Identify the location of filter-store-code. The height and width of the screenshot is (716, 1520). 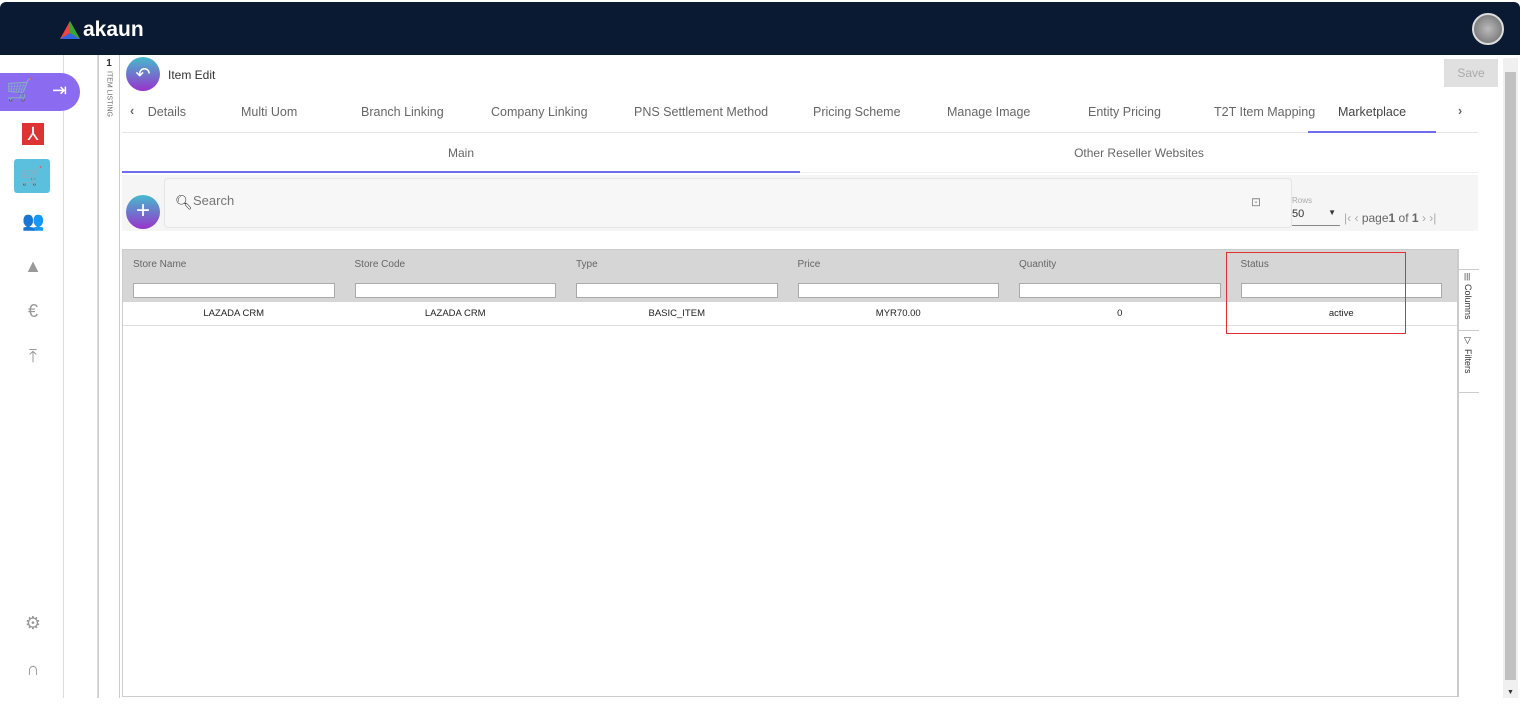
(455, 290).